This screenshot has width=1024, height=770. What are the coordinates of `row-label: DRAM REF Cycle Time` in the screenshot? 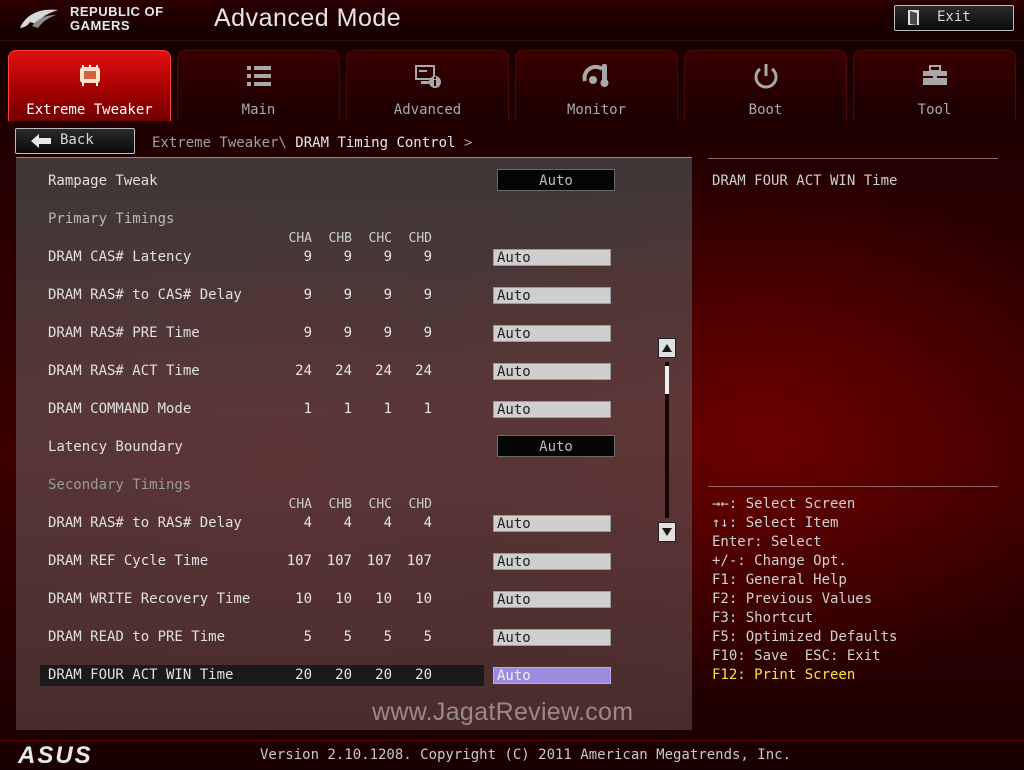 It's located at (128, 561).